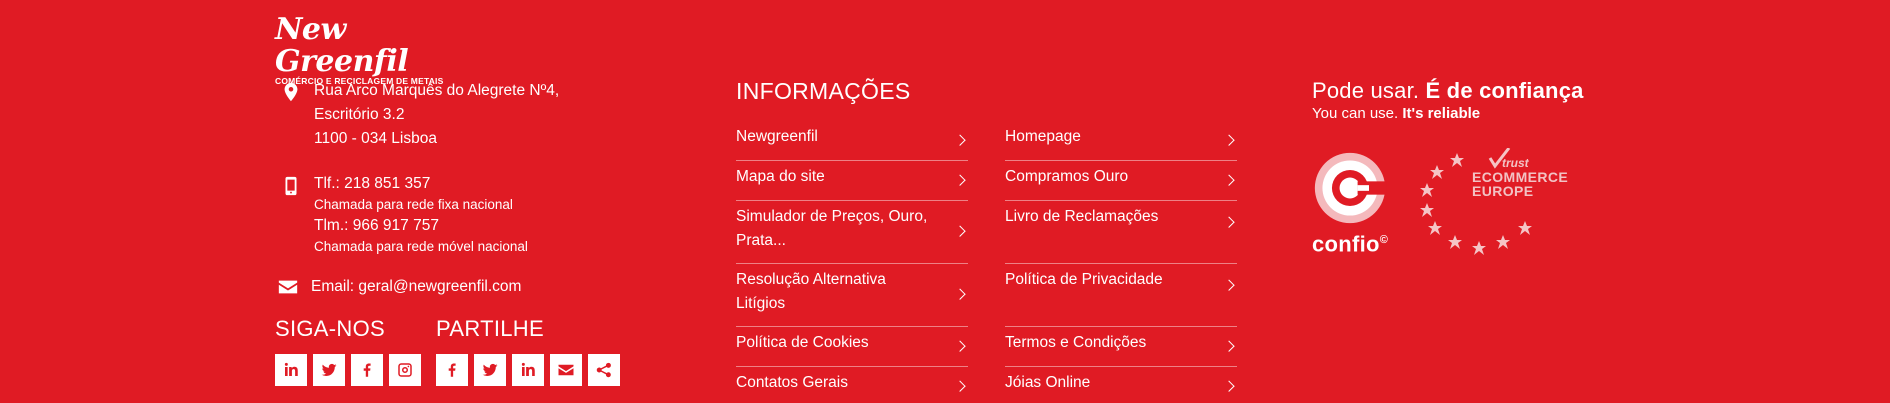 Image resolution: width=1890 pixels, height=403 pixels. Describe the element at coordinates (291, 186) in the screenshot. I see `mobile-phone-icon` at that location.